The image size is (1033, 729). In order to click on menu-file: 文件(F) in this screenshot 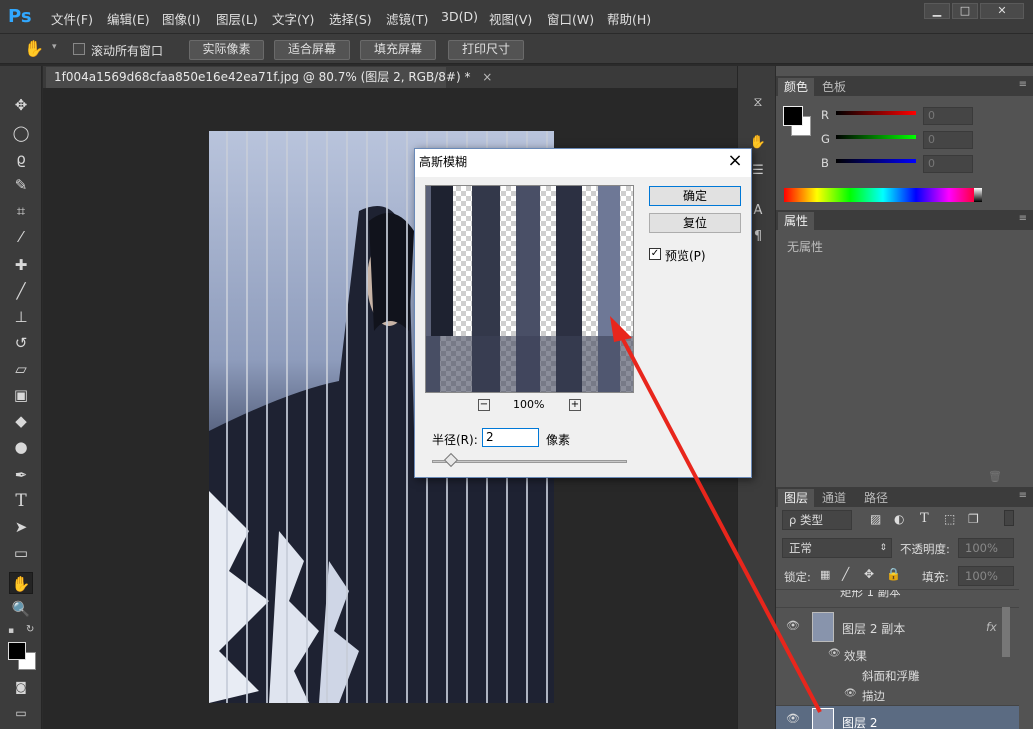, I will do `click(72, 18)`.